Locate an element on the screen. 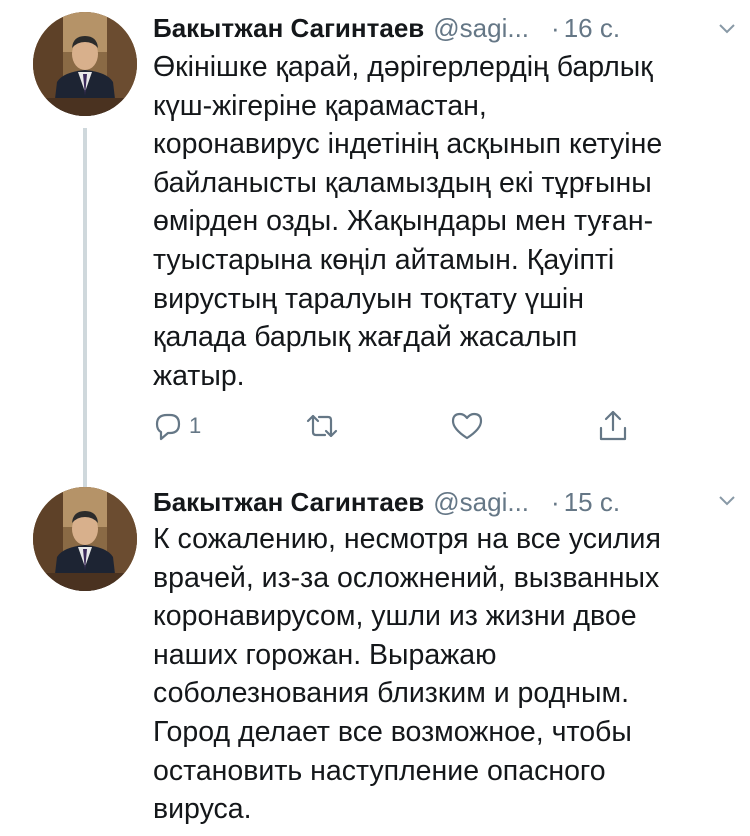 The height and width of the screenshot is (836, 750). tweet-text-line: коронавирус індетінің асқынып кетуіне is located at coordinates (408, 144).